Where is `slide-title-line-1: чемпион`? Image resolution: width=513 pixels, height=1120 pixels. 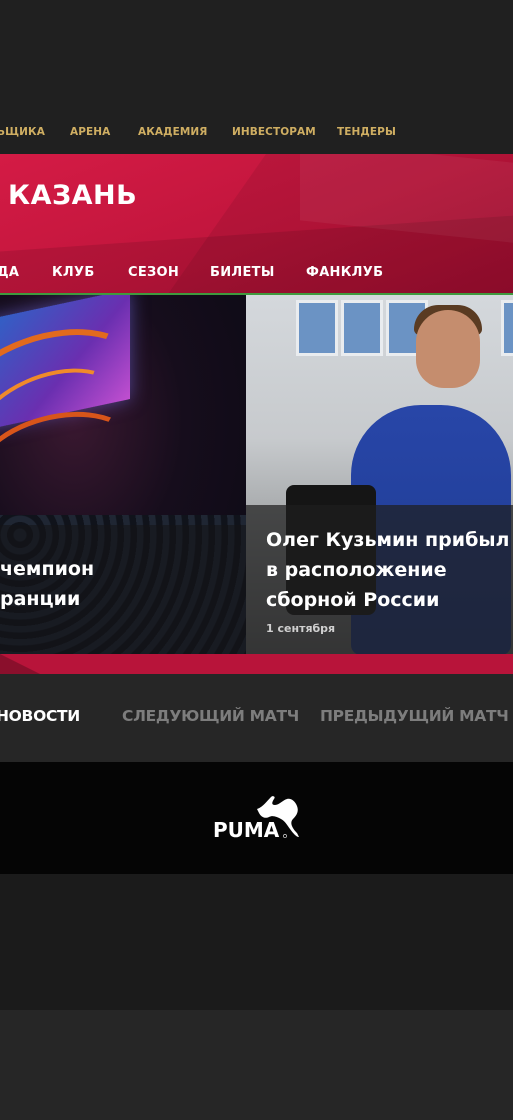
slide-title-line-1: чемпион is located at coordinates (47, 569).